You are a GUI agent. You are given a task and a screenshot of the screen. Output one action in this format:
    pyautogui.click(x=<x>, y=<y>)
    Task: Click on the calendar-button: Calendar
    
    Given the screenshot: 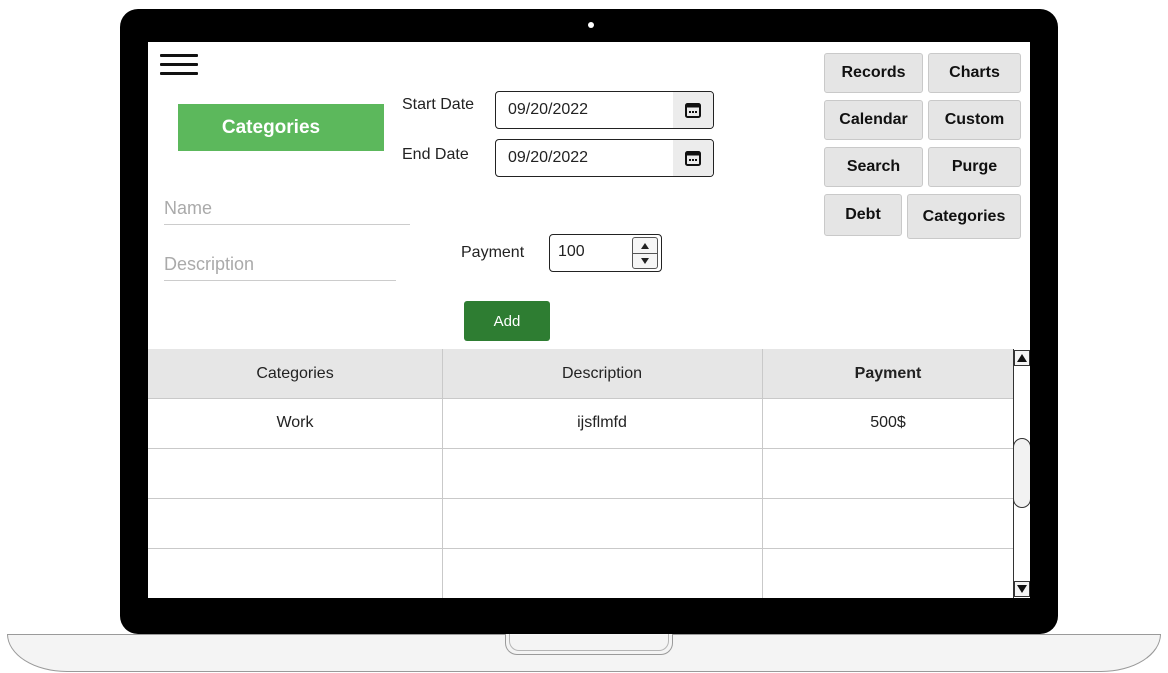 What is the action you would take?
    pyautogui.click(x=873, y=120)
    